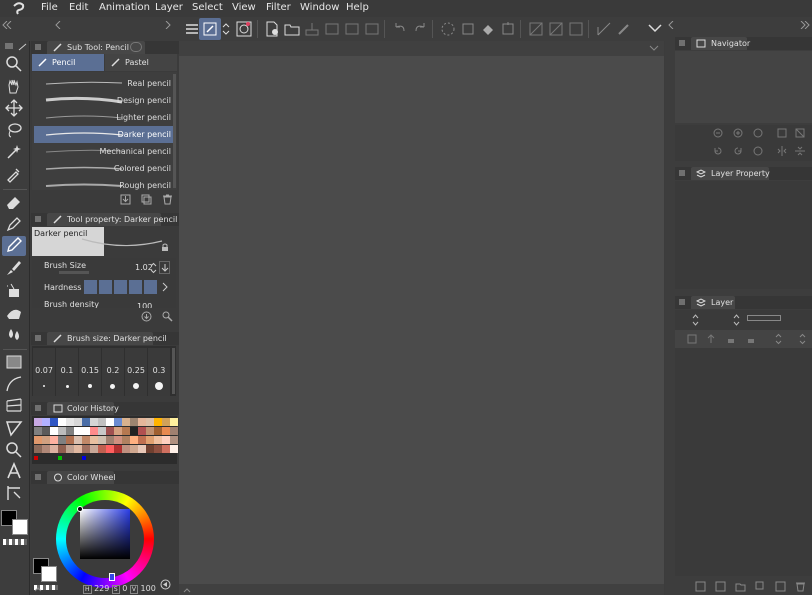 The height and width of the screenshot is (595, 812). I want to click on export-icon, so click(332, 29).